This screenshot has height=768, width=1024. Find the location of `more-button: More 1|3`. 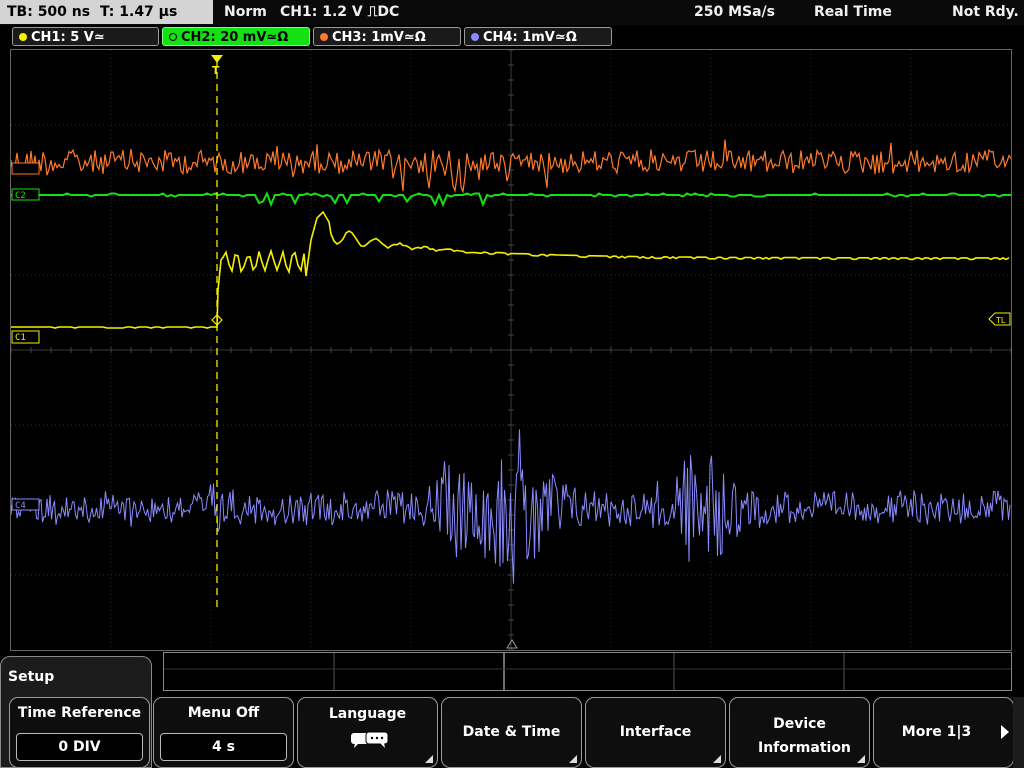

more-button: More 1|3 is located at coordinates (943, 732).